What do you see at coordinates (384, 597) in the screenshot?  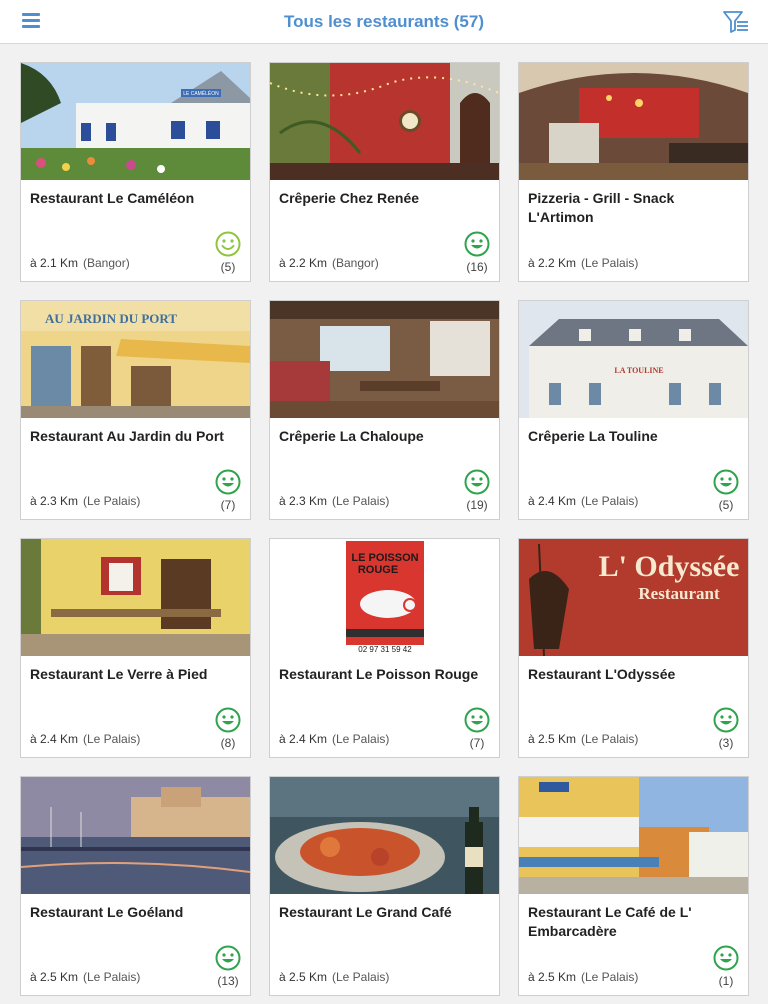 I see `restaurant-photo: LE POISSON ROUGE 02 97 31 59 42` at bounding box center [384, 597].